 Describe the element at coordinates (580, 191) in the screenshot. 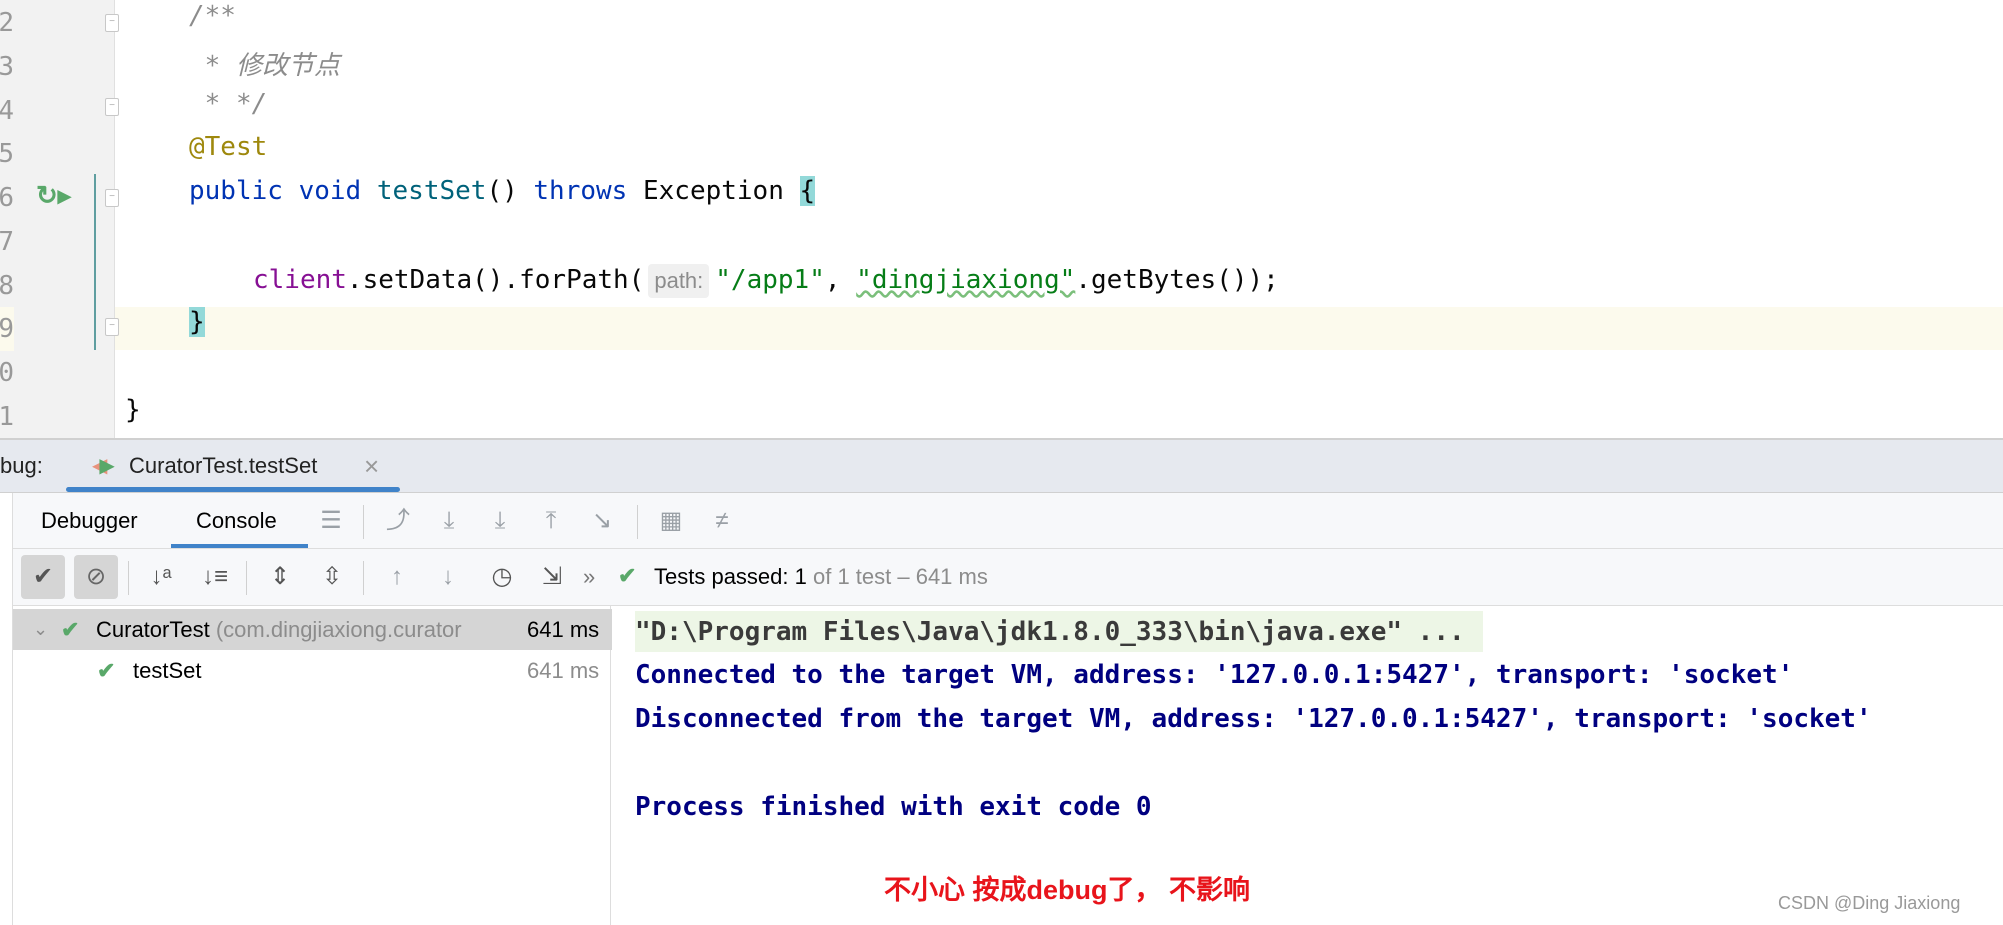

I see `keyword: throws` at that location.